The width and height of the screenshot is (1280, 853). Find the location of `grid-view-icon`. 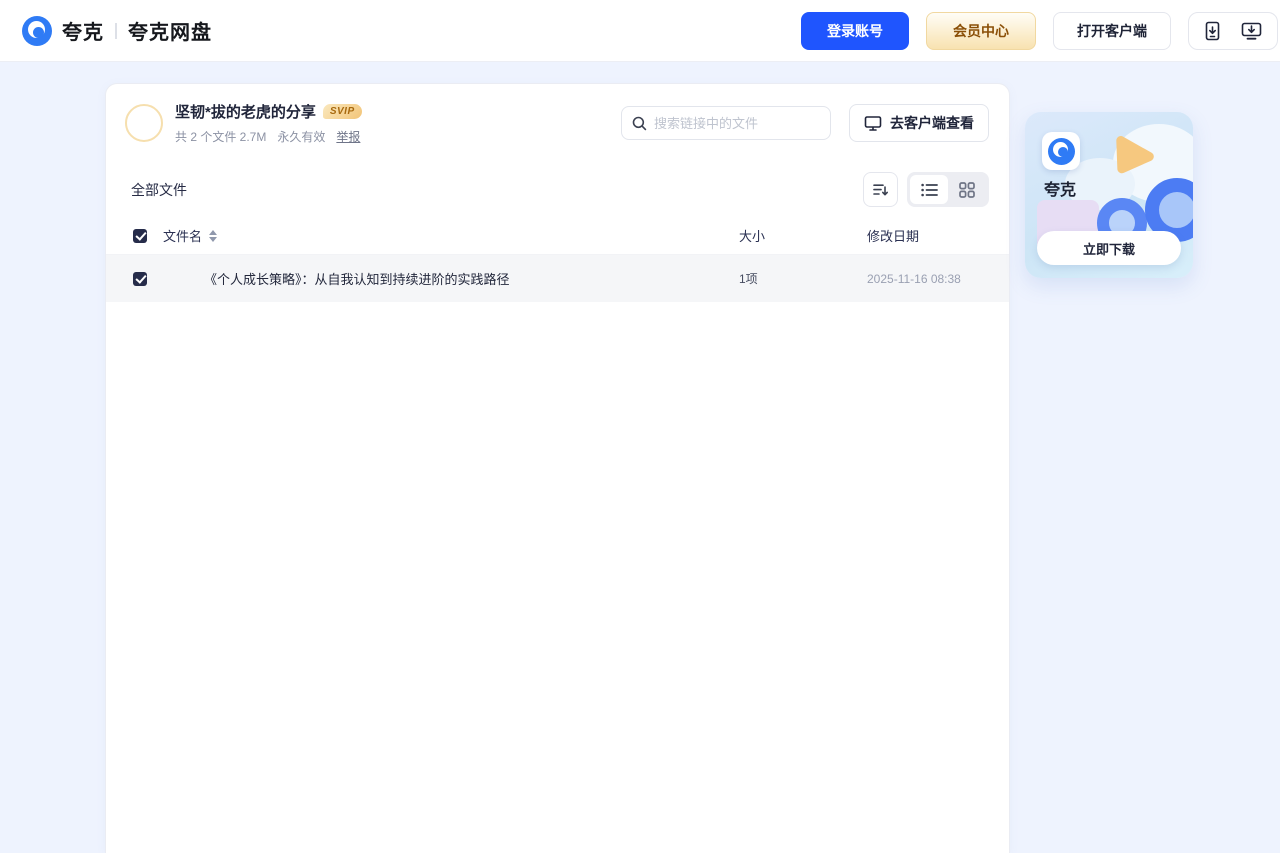

grid-view-icon is located at coordinates (967, 189).